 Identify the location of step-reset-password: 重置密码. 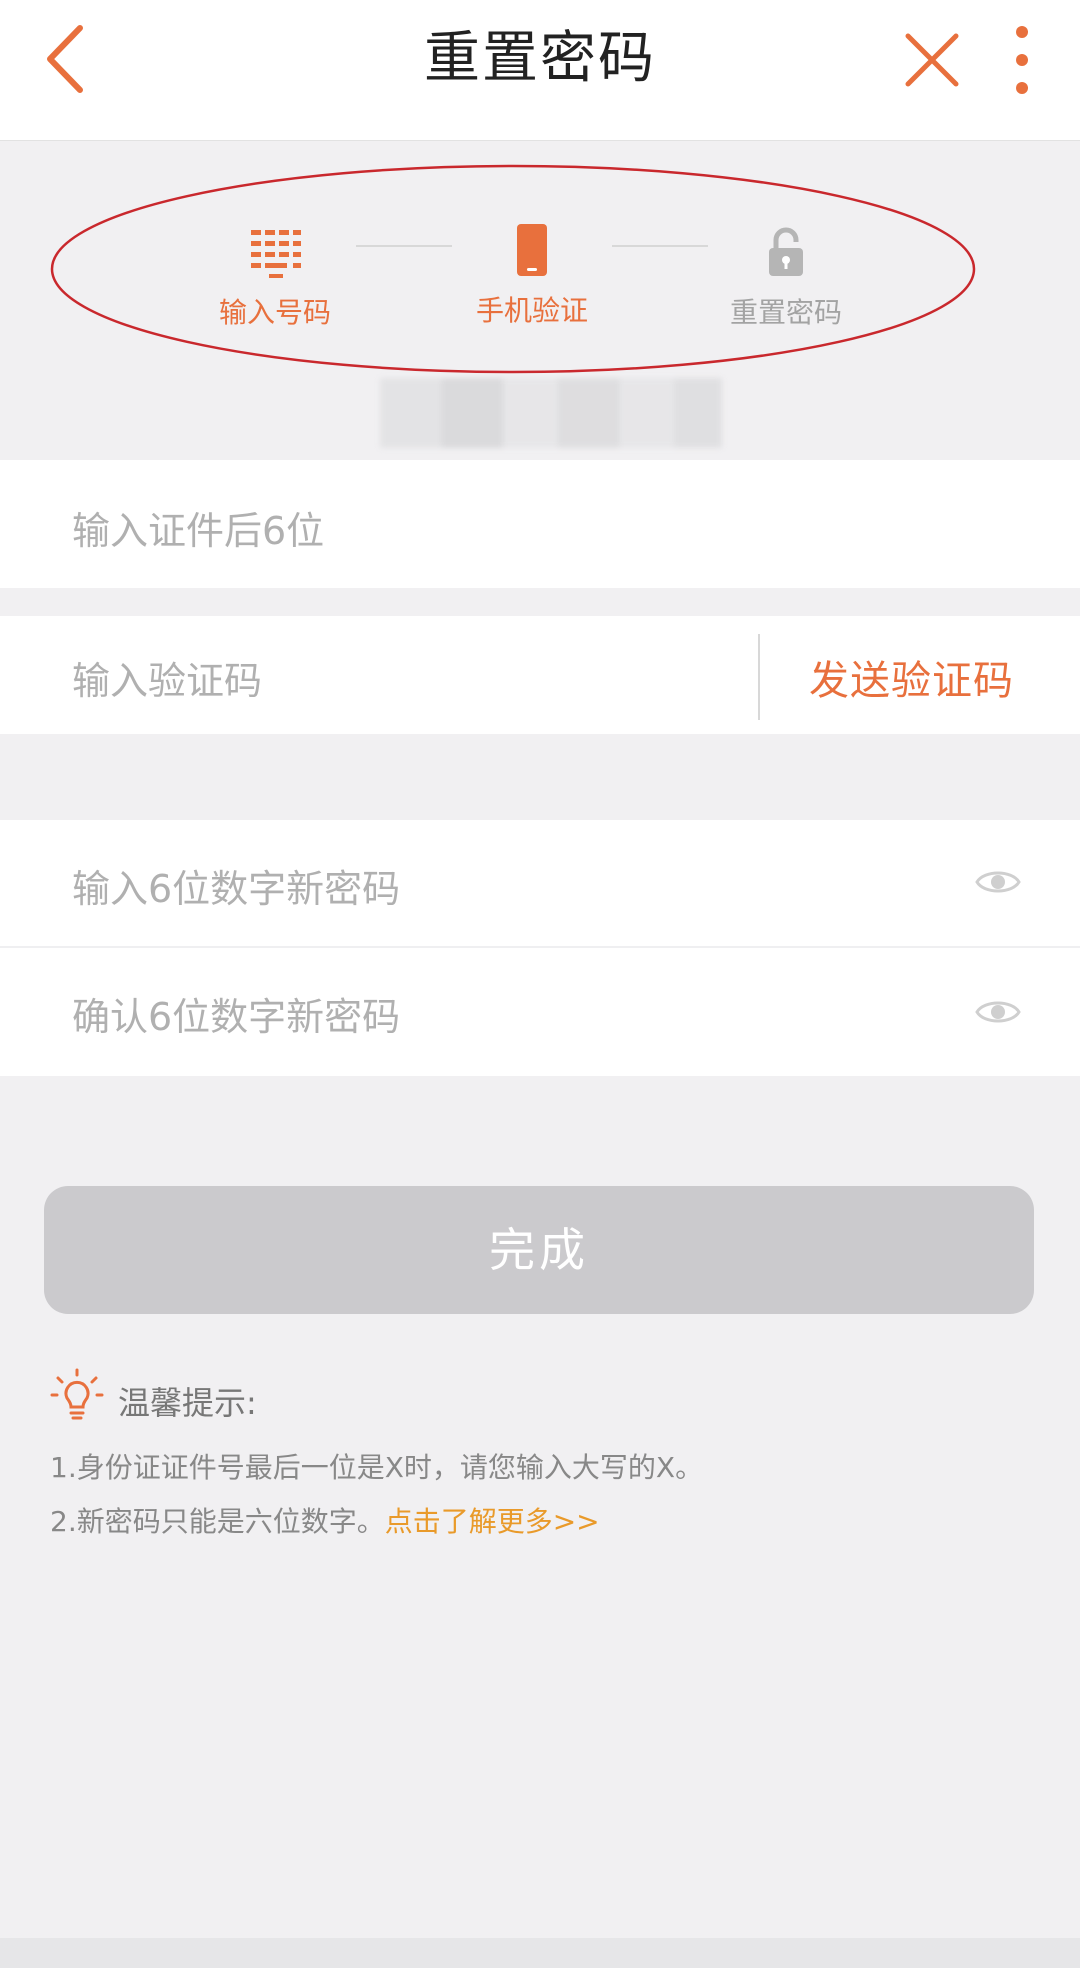
(786, 276).